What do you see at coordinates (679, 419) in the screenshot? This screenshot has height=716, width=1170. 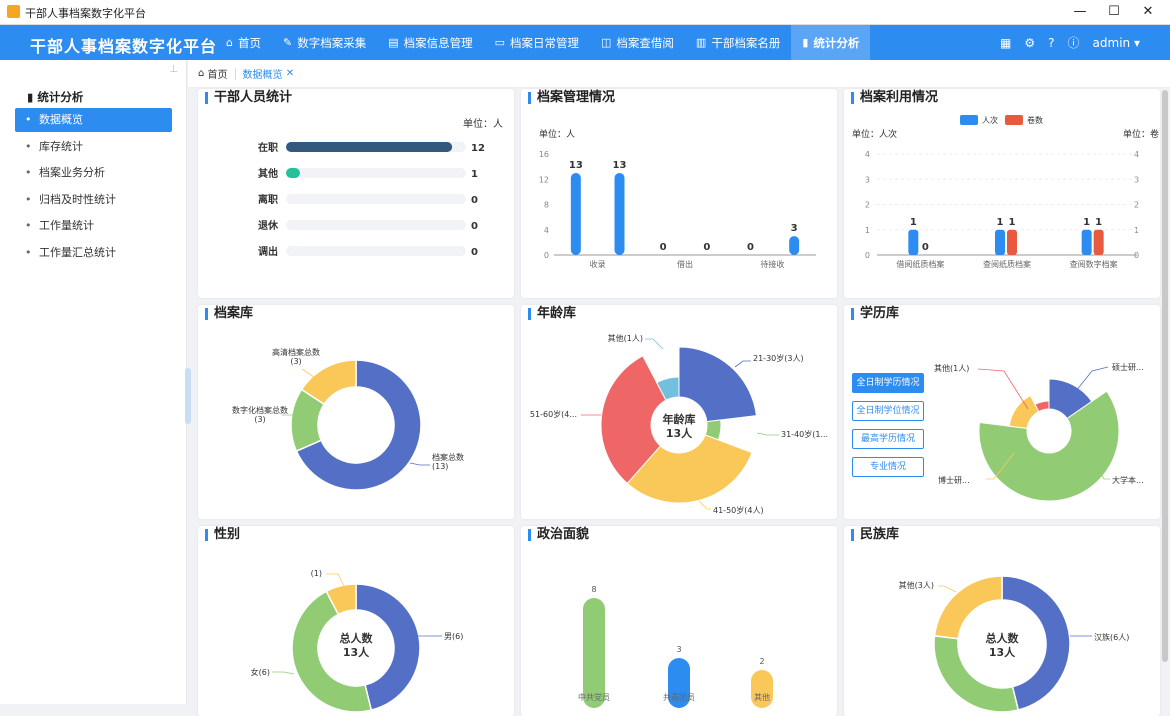 I see `center-label: 年龄库` at bounding box center [679, 419].